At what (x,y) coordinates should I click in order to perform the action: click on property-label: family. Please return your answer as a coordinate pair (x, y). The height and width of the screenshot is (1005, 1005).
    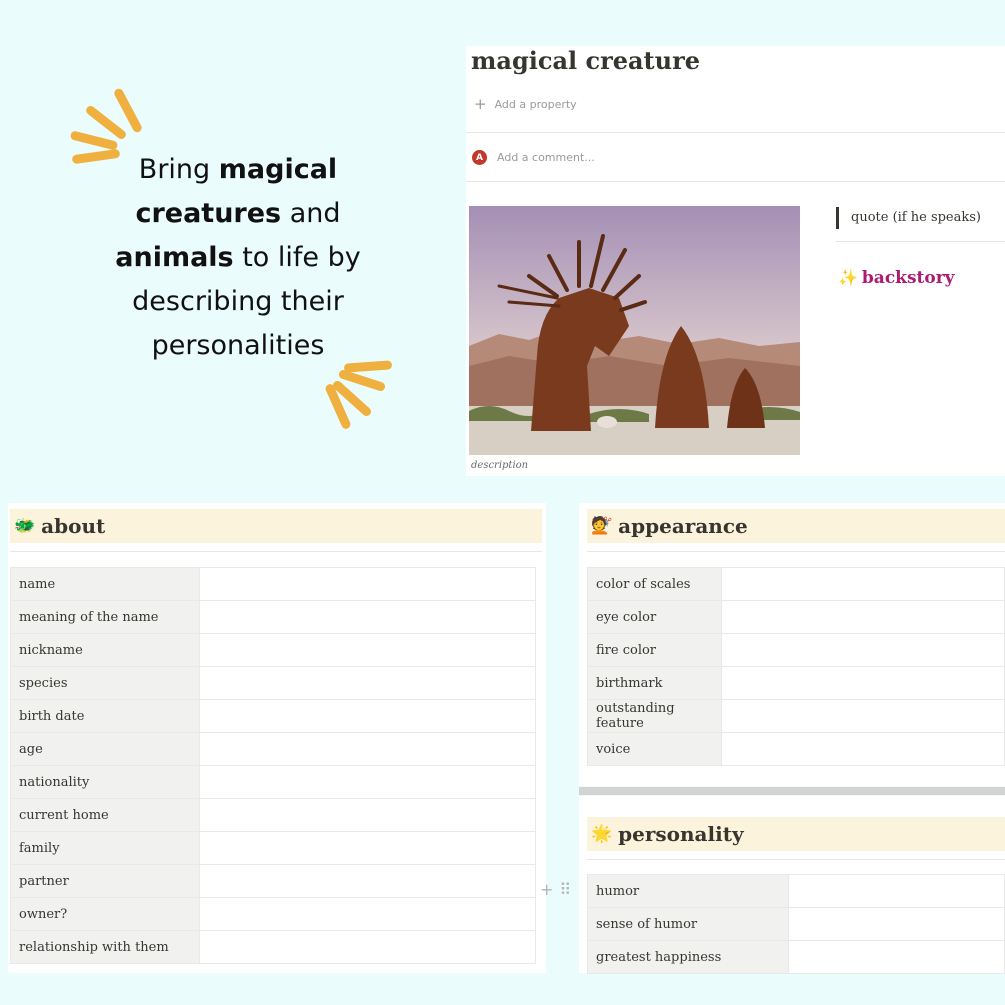
    Looking at the image, I should click on (105, 848).